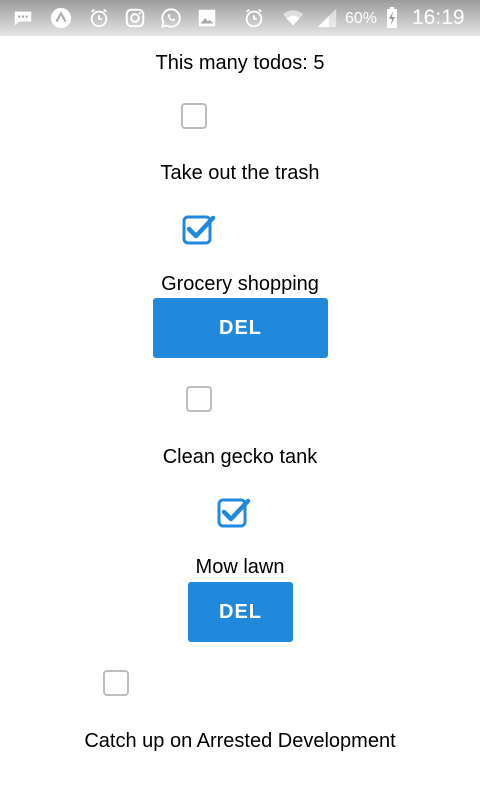 The image size is (480, 800). Describe the element at coordinates (240, 63) in the screenshot. I see `todo-count-label: This many todos: 5` at that location.